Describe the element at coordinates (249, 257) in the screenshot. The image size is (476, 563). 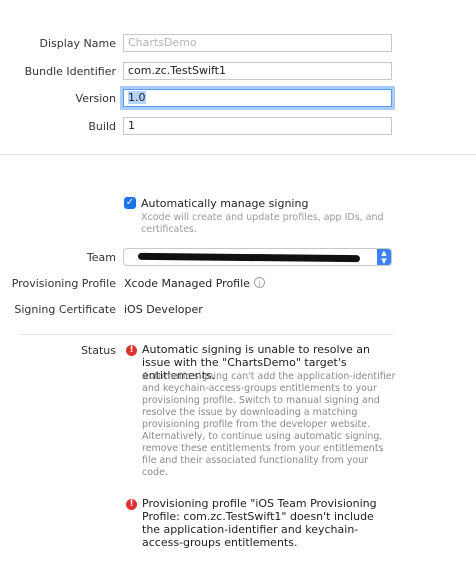
I see `redacted-team-scribble` at that location.